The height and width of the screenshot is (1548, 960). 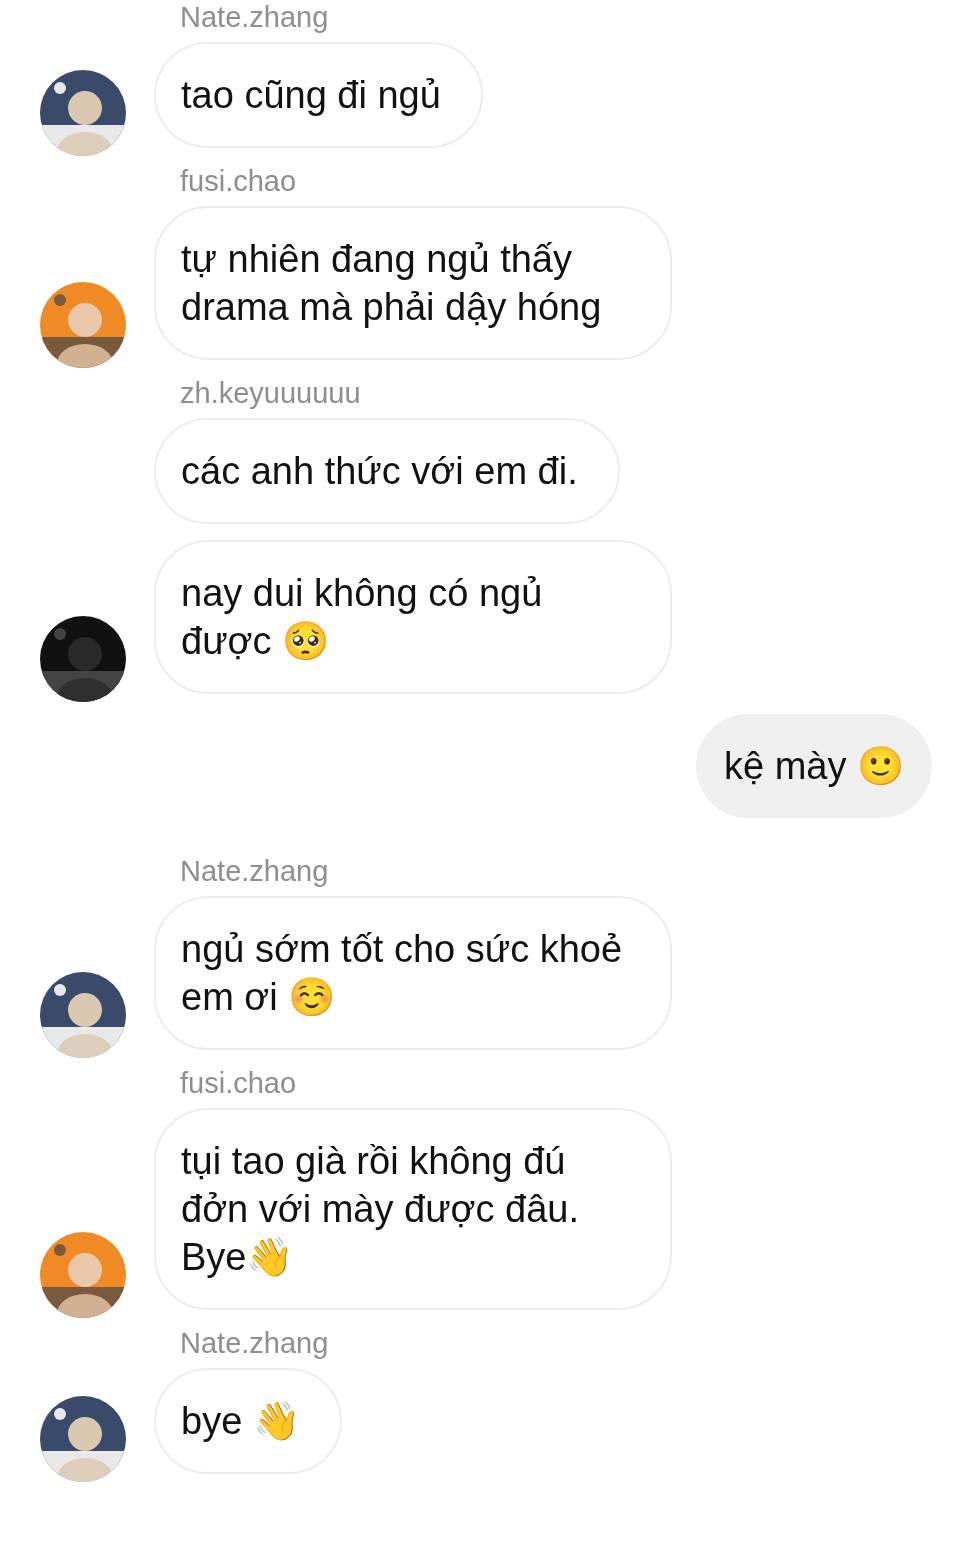 I want to click on message-bubble: nay dui không có ngủ được 🥺, so click(x=413, y=617).